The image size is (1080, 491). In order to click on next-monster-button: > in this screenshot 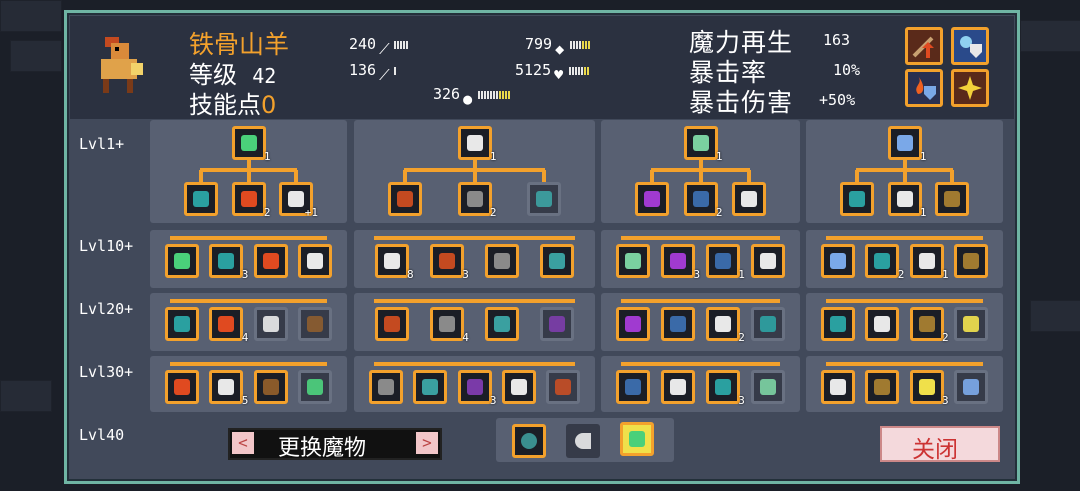, I will do `click(427, 443)`.